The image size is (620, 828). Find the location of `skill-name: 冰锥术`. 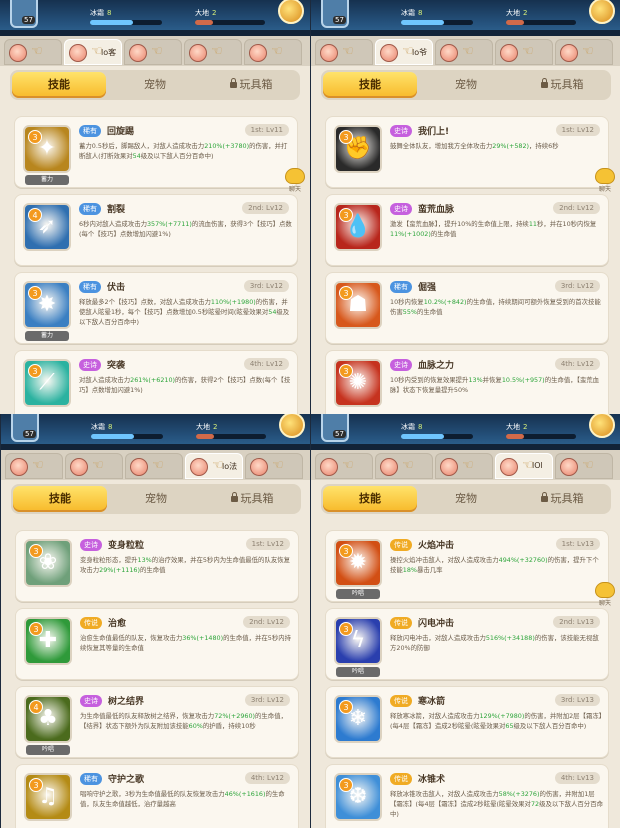

skill-name: 冰锥术 is located at coordinates (432, 780).